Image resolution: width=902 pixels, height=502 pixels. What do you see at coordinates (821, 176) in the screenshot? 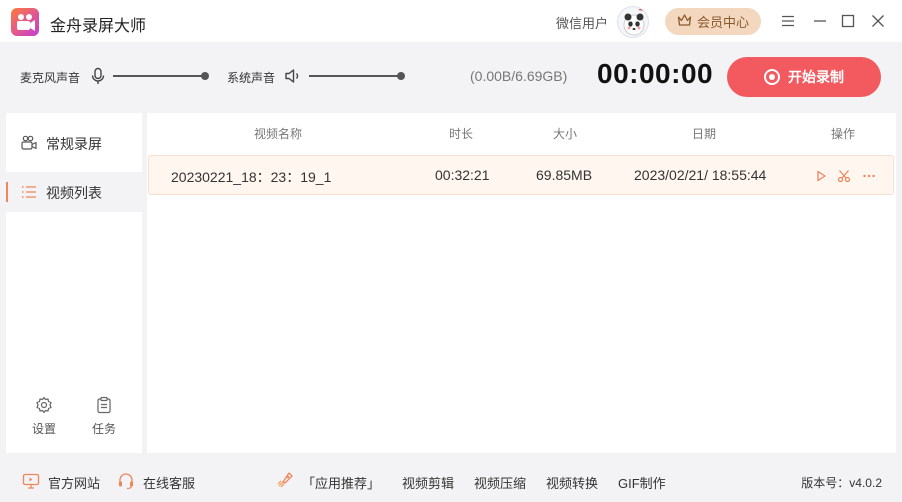
I see `play-icon` at bounding box center [821, 176].